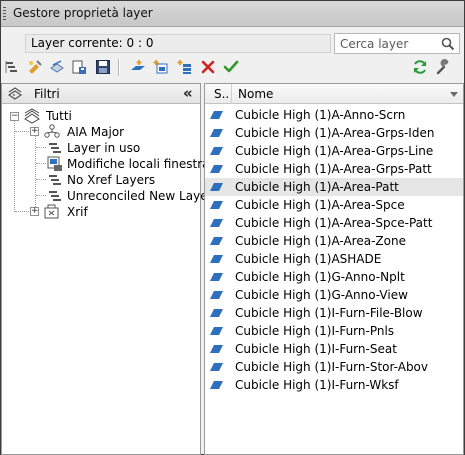 Image resolution: width=465 pixels, height=455 pixels. I want to click on save-icon, so click(103, 67).